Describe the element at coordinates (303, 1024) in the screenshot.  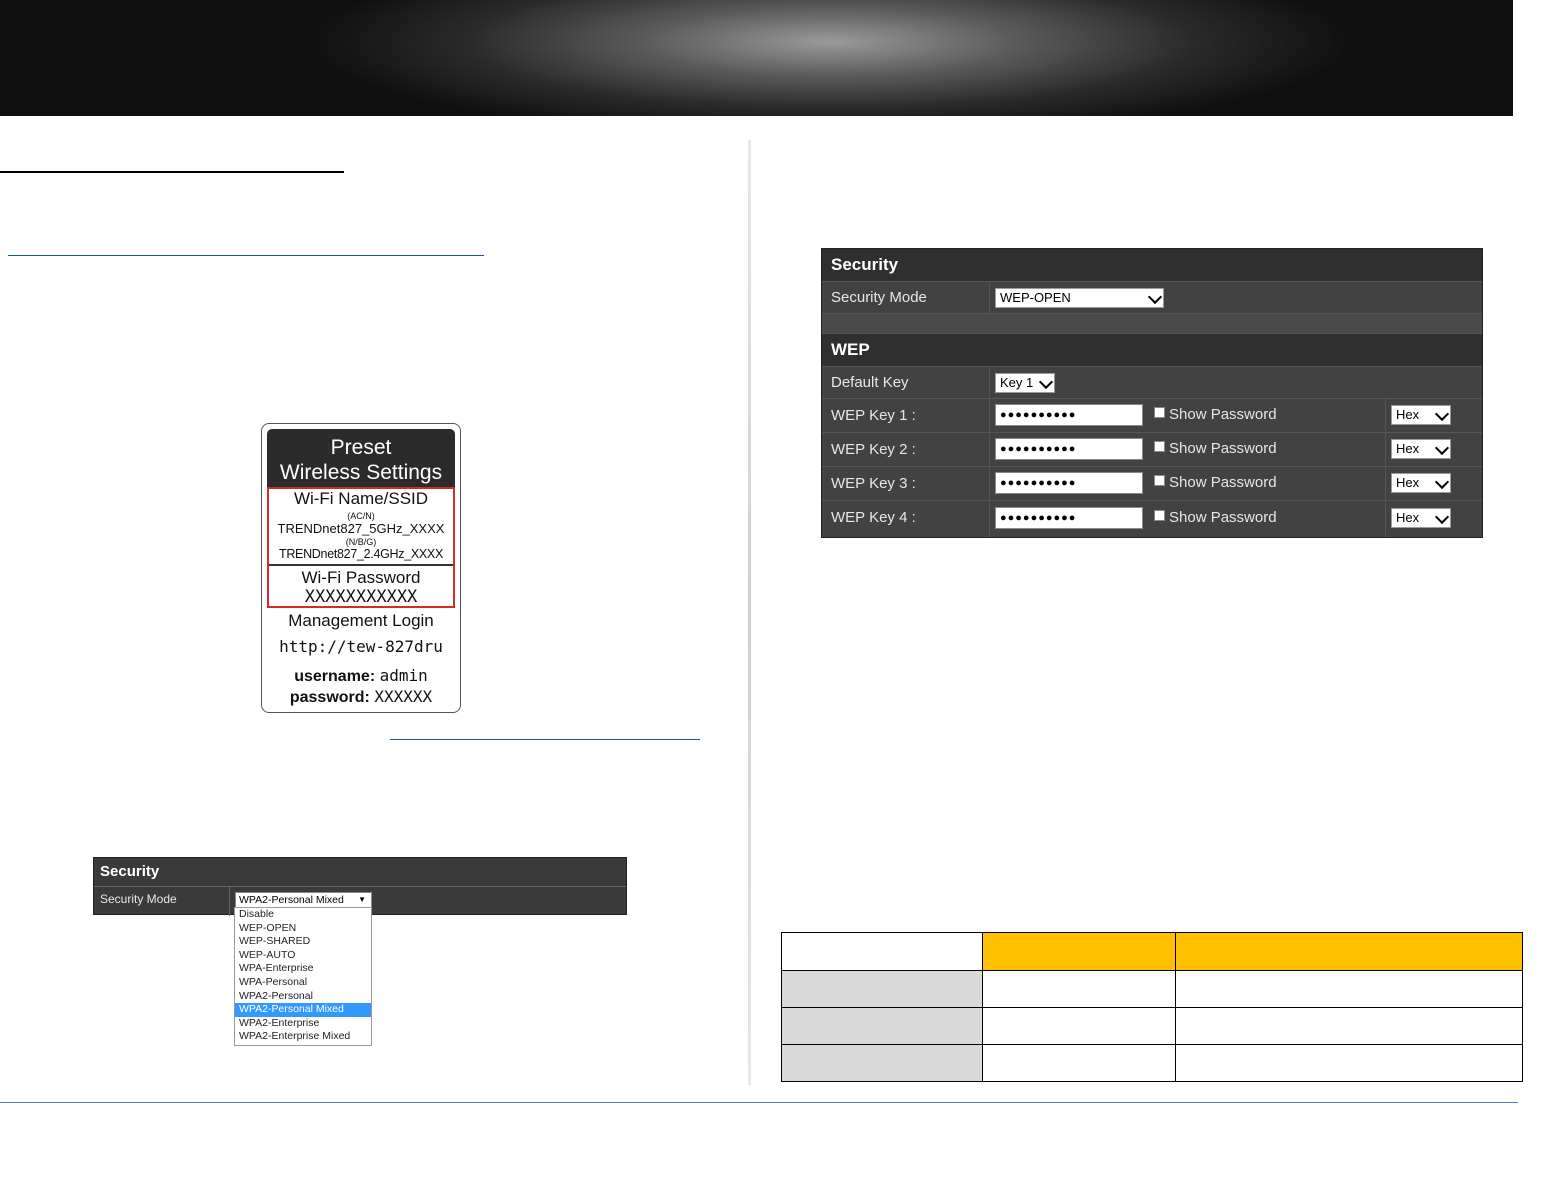
I see `dropdown-option: WPA2-Enterprise` at that location.